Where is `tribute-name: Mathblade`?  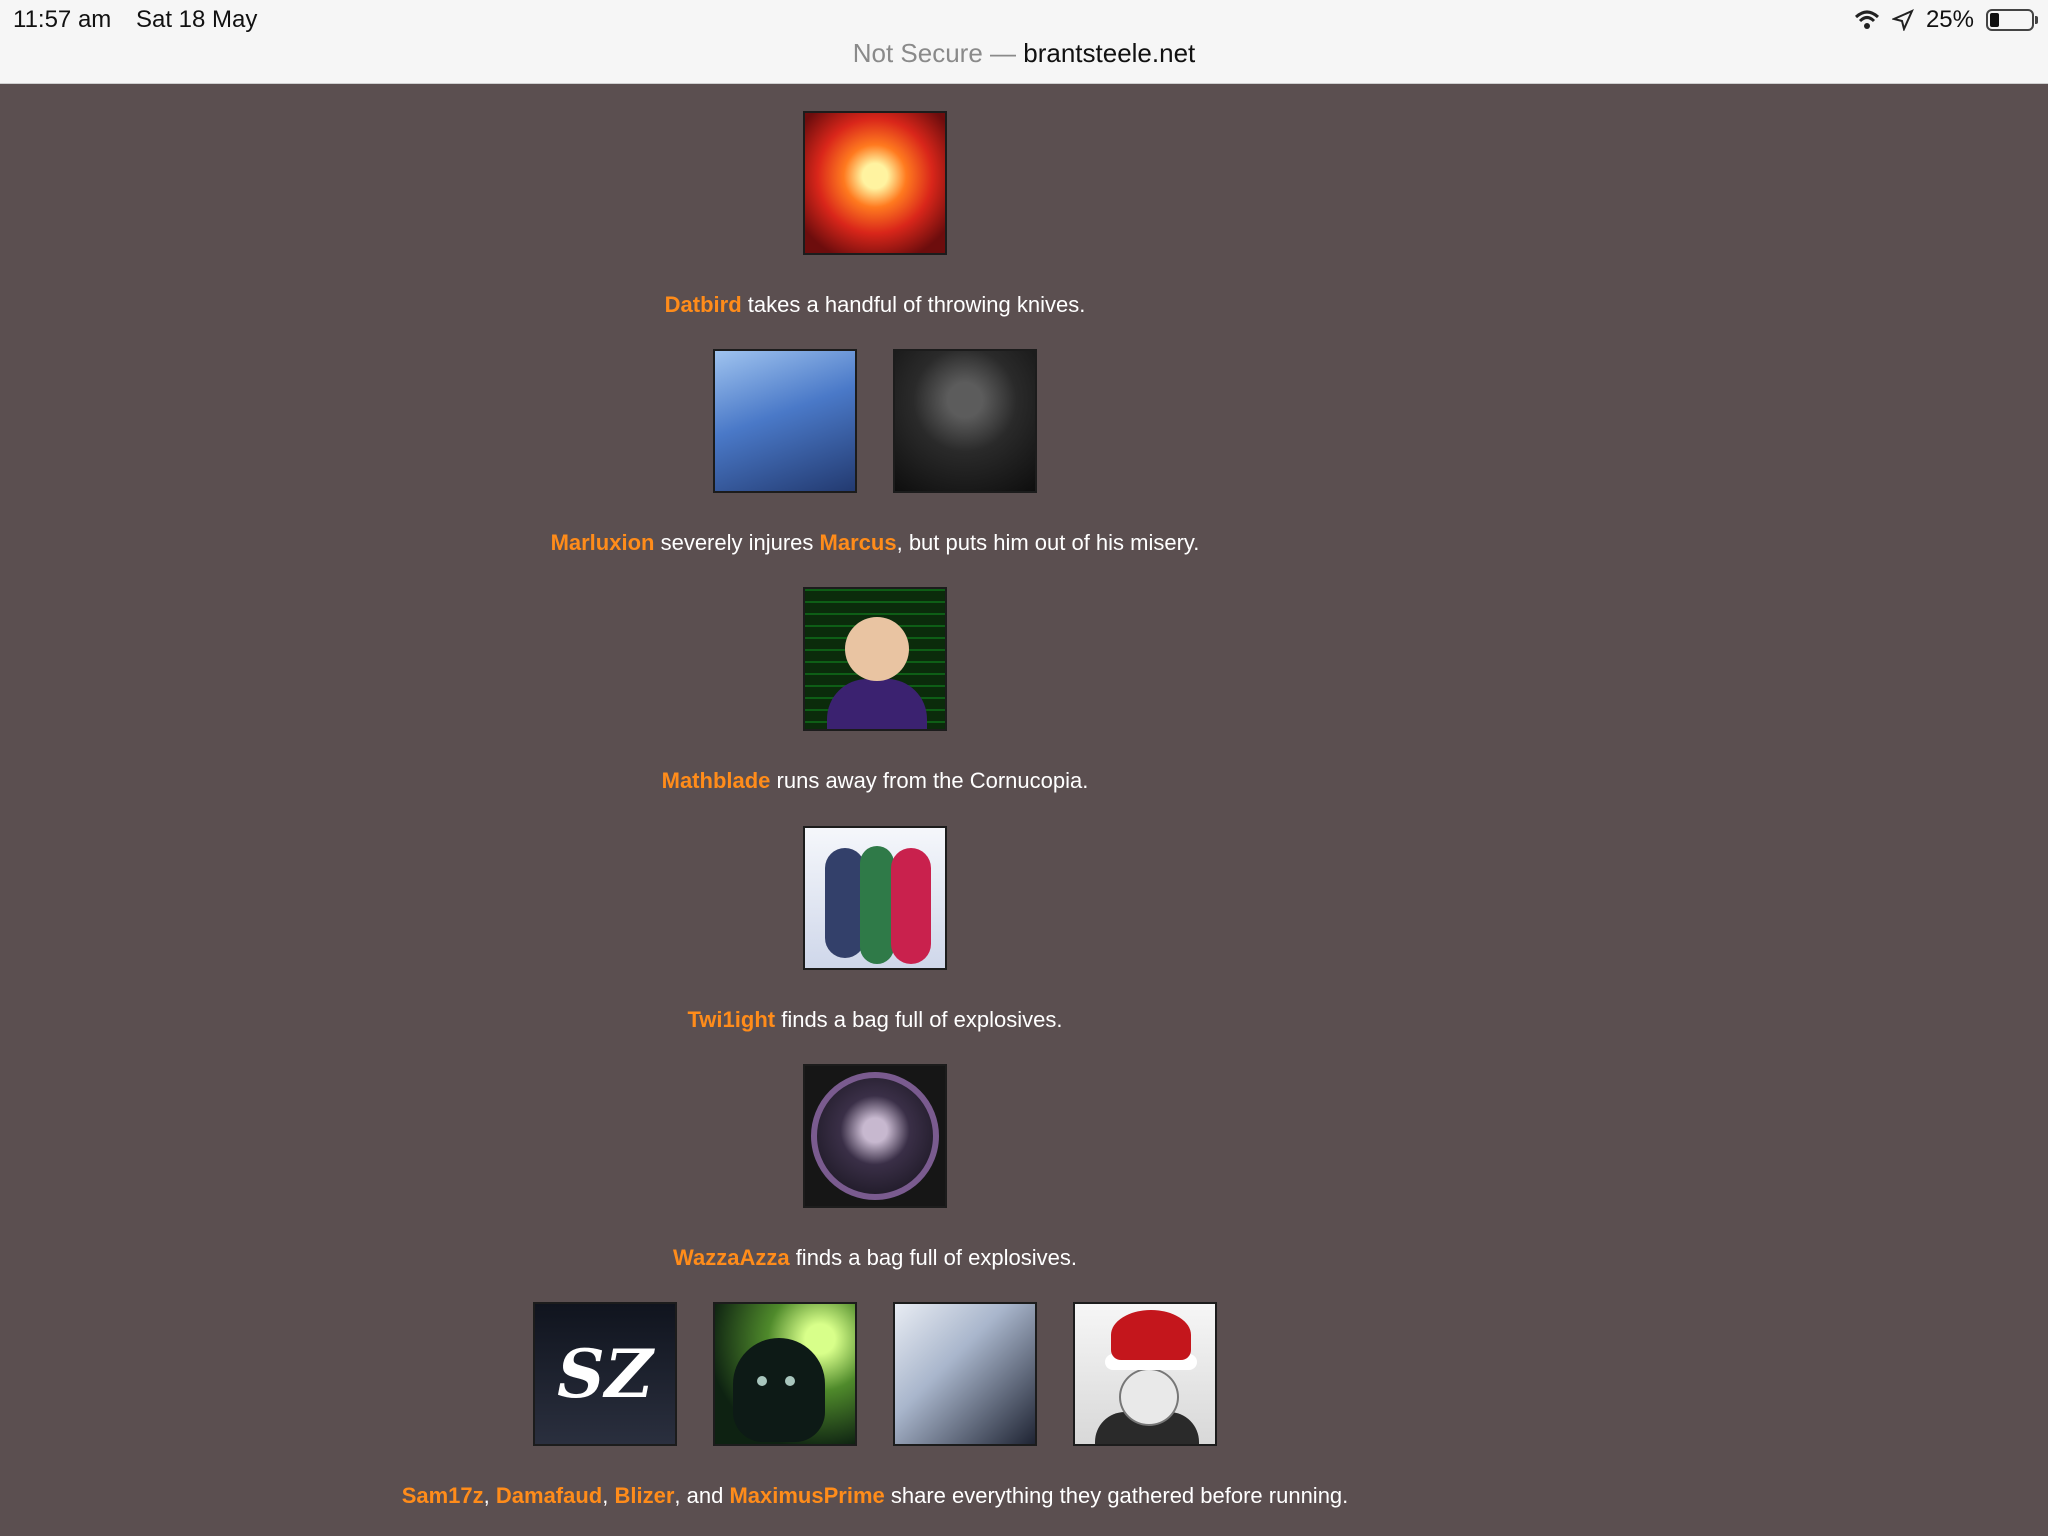 tribute-name: Mathblade is located at coordinates (716, 780).